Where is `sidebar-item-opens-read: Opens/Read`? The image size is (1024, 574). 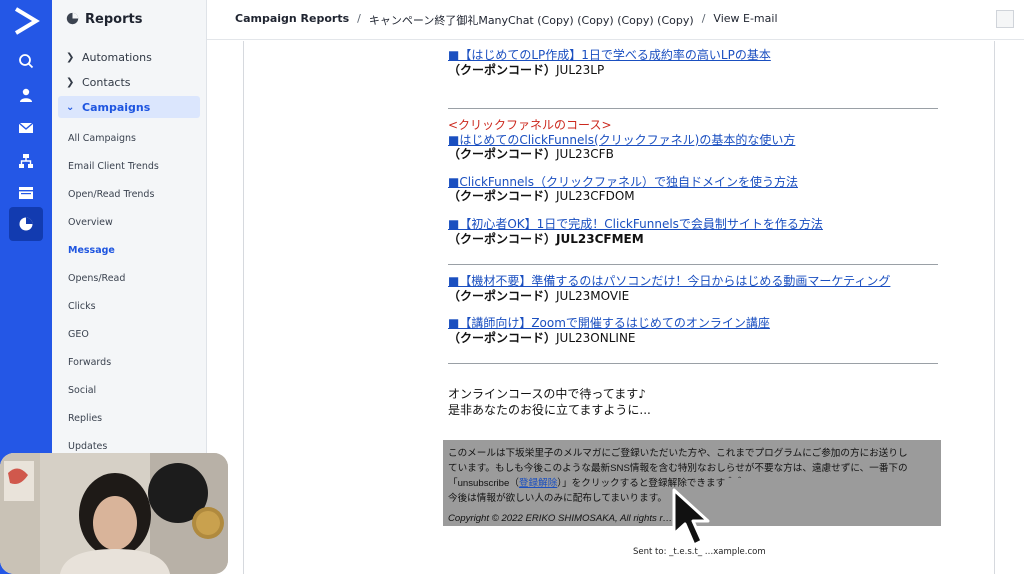 sidebar-item-opens-read: Opens/Read is located at coordinates (96, 278).